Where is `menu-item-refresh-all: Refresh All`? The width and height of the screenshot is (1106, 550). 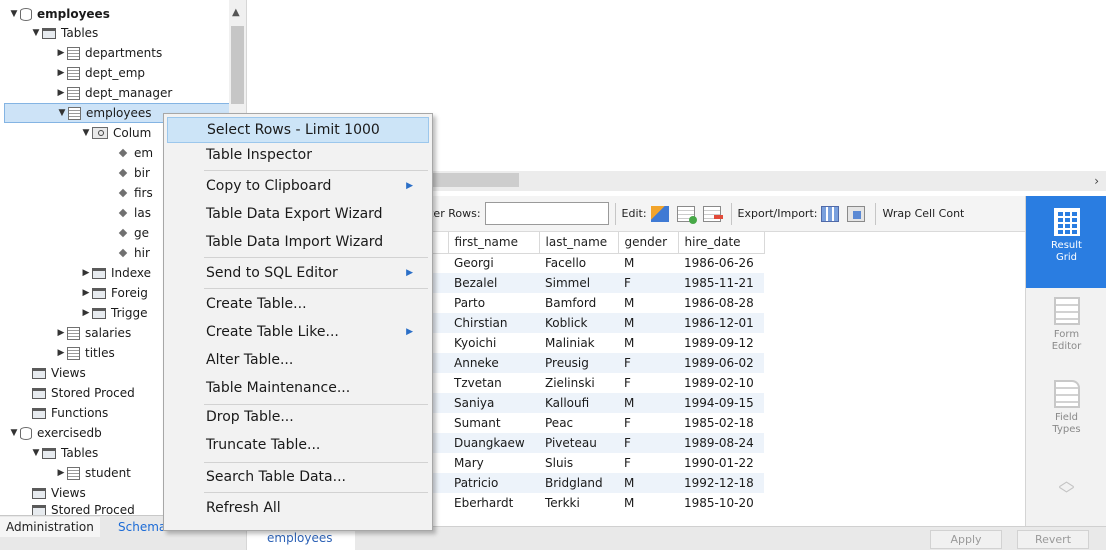 menu-item-refresh-all: Refresh All is located at coordinates (298, 508).